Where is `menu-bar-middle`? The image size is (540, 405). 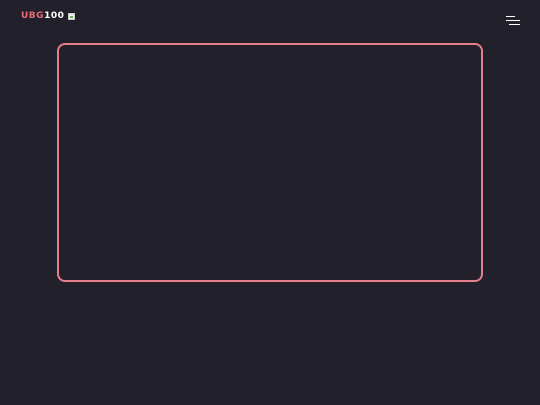 menu-bar-middle is located at coordinates (513, 20).